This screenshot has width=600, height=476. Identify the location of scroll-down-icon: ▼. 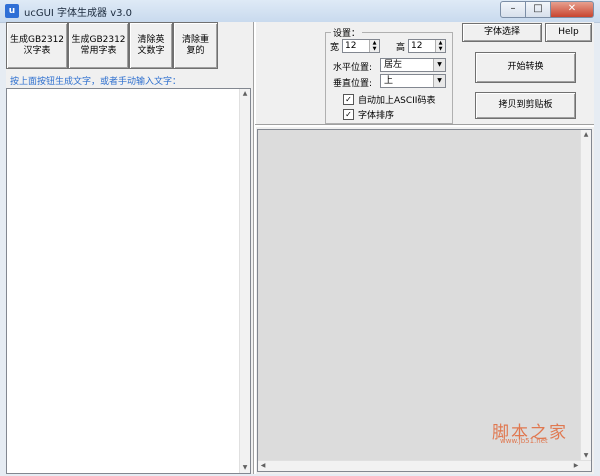
(245, 468).